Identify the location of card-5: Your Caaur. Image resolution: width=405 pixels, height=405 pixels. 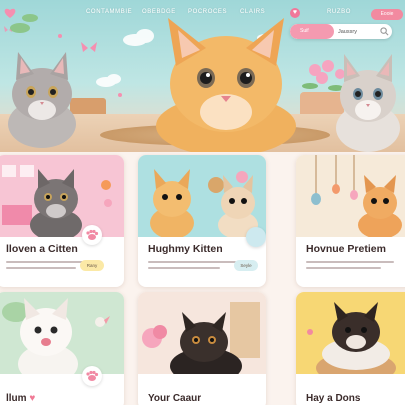
(202, 348).